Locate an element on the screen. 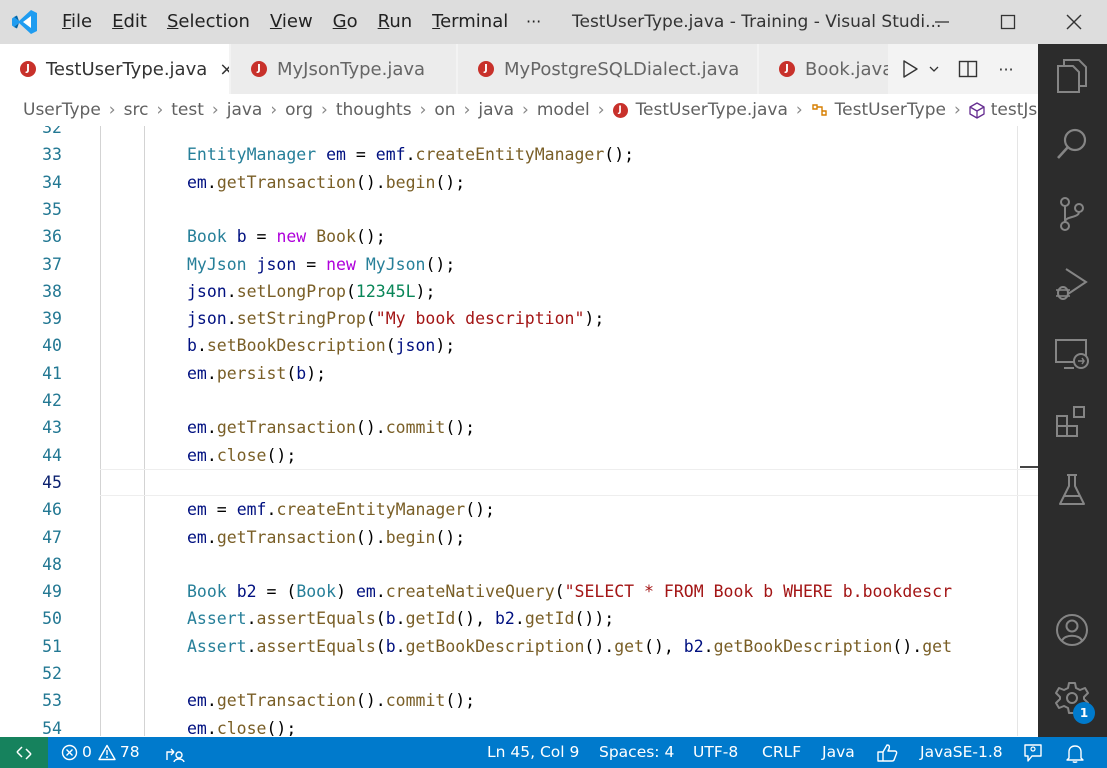 Image resolution: width=1107 pixels, height=768 pixels. maximize-icon is located at coordinates (1008, 22).